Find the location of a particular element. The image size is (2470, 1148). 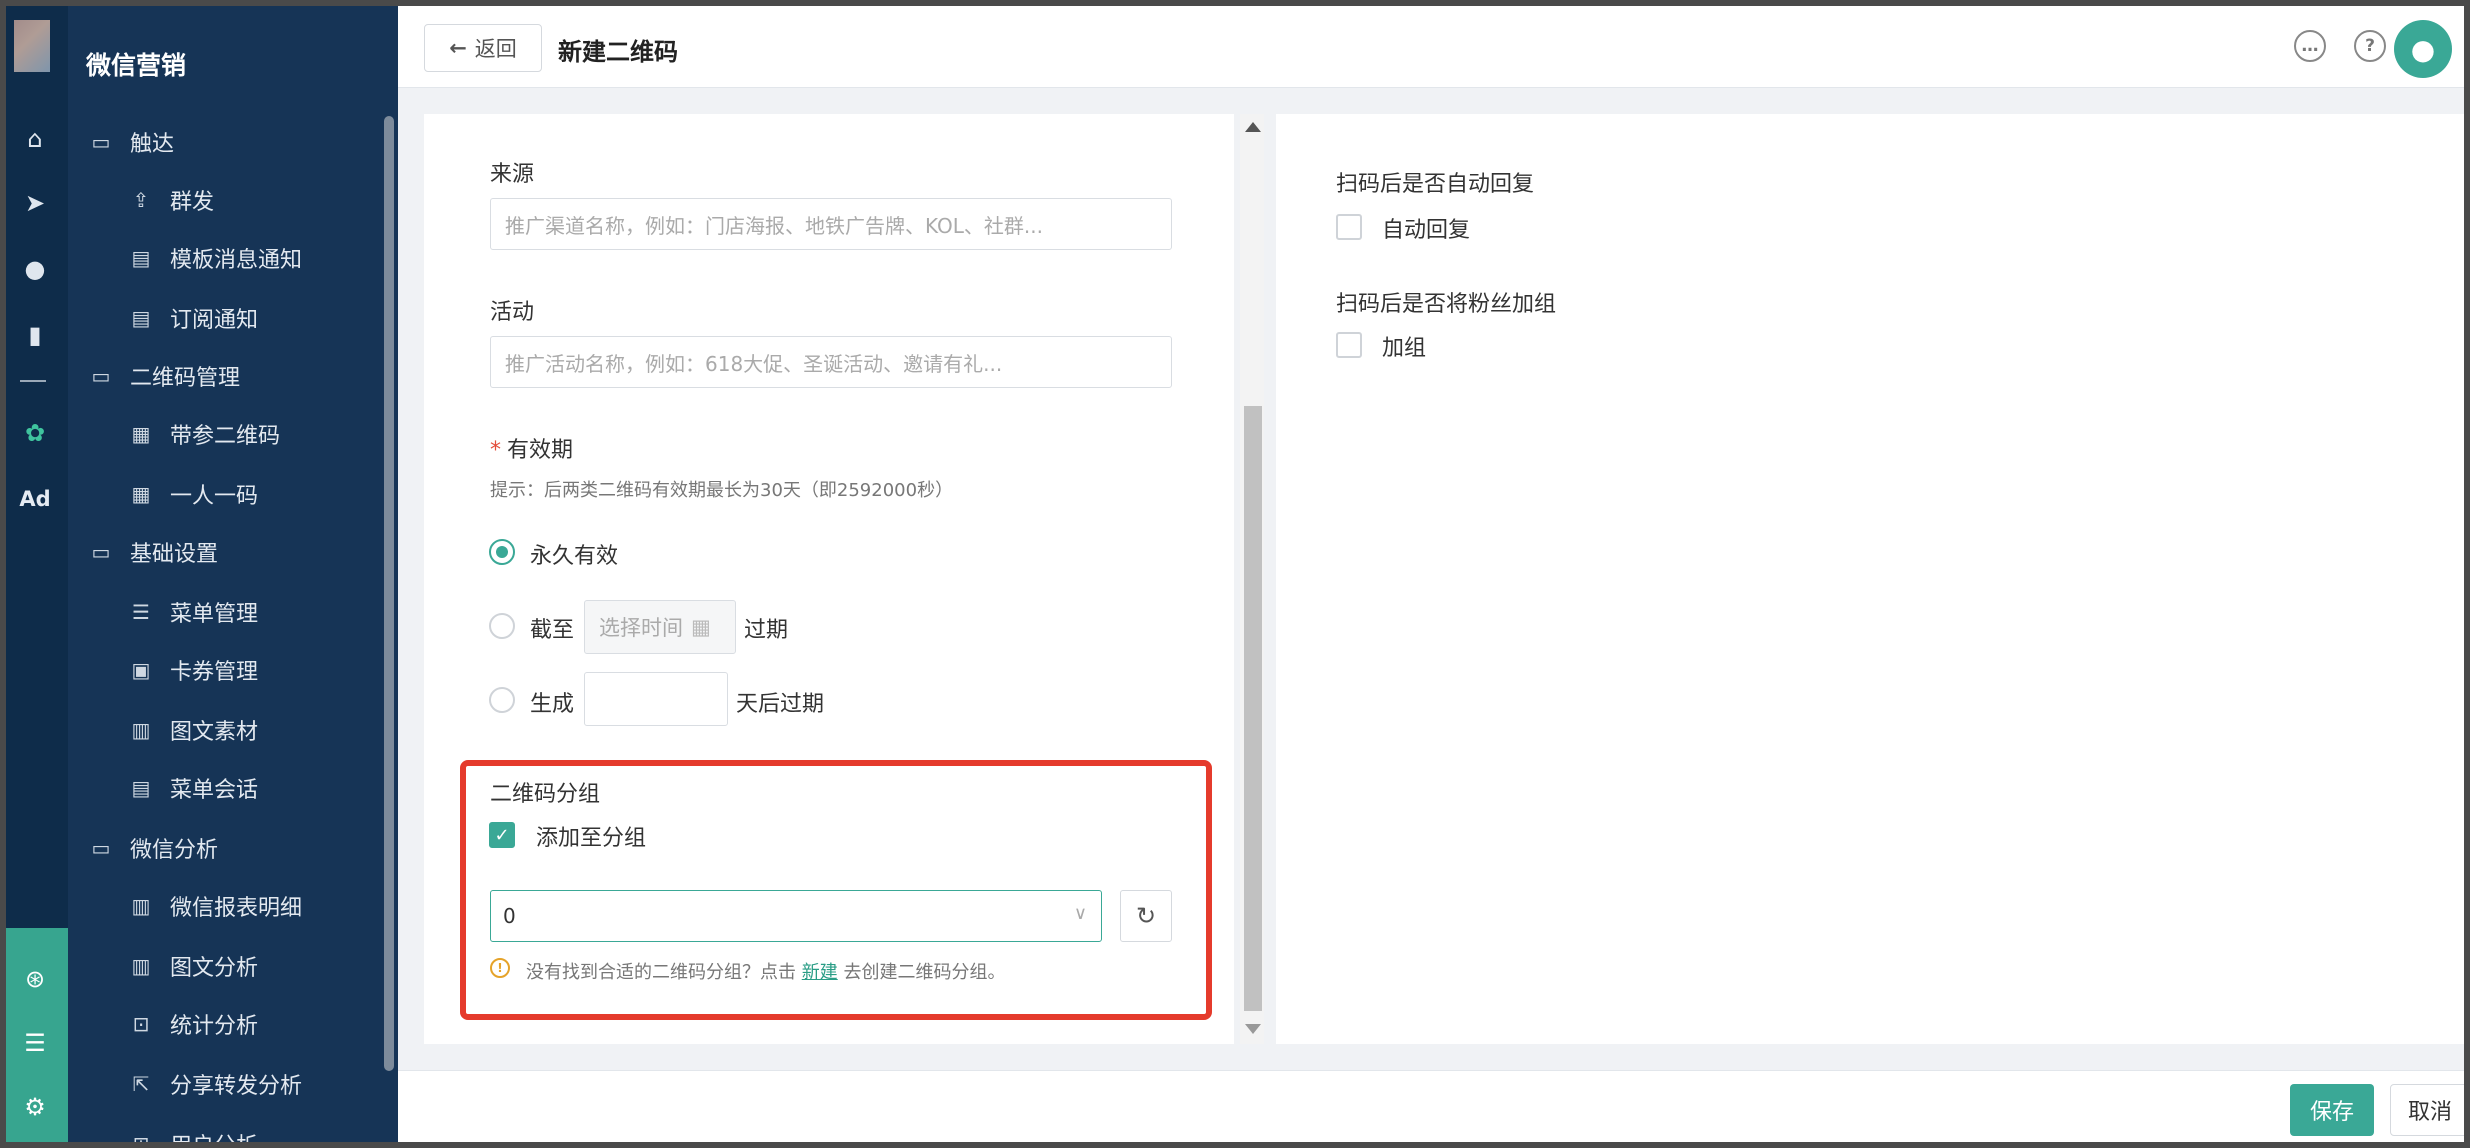

chevron-down-icon: ∨ is located at coordinates (1080, 913).